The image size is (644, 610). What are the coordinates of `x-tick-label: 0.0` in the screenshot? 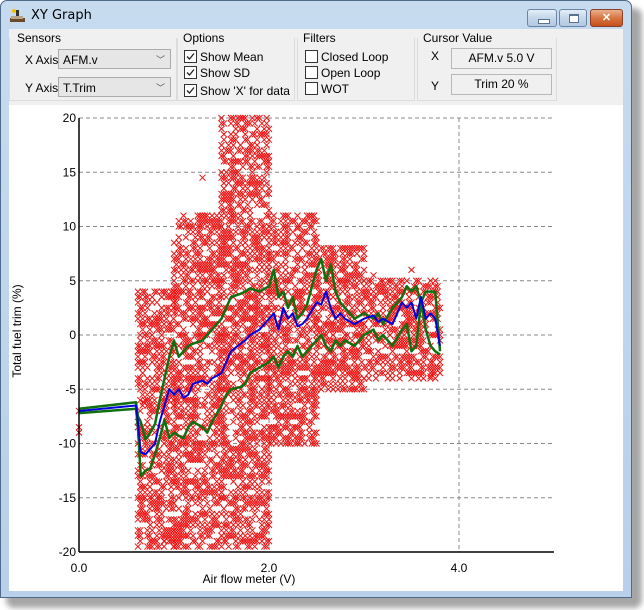 It's located at (79, 568).